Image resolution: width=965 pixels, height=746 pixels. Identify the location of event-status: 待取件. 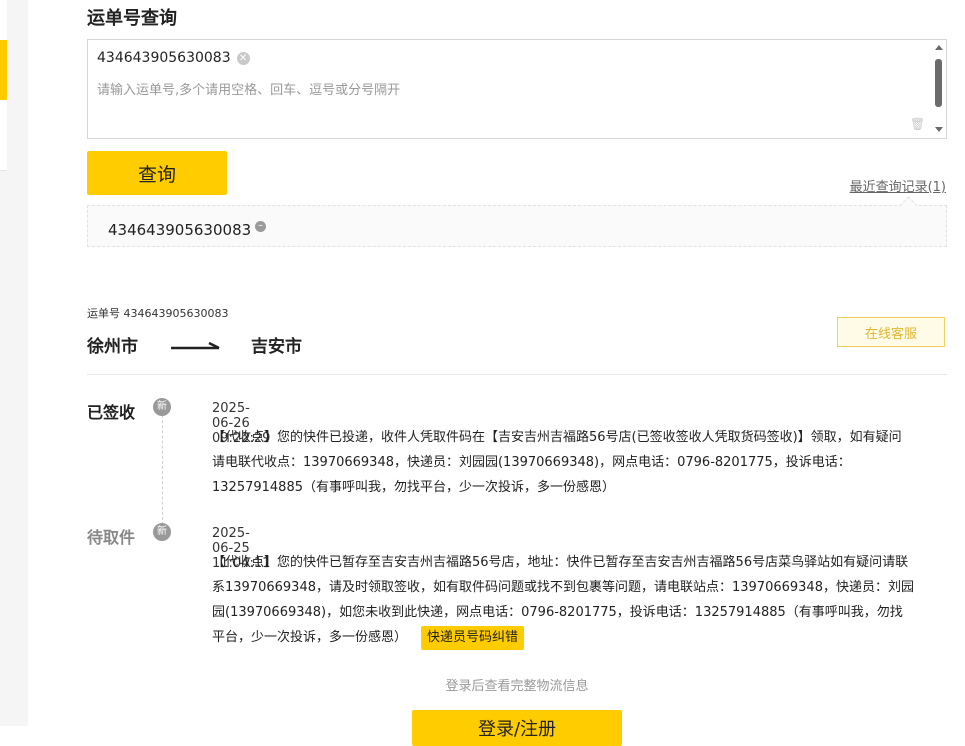
(111, 537).